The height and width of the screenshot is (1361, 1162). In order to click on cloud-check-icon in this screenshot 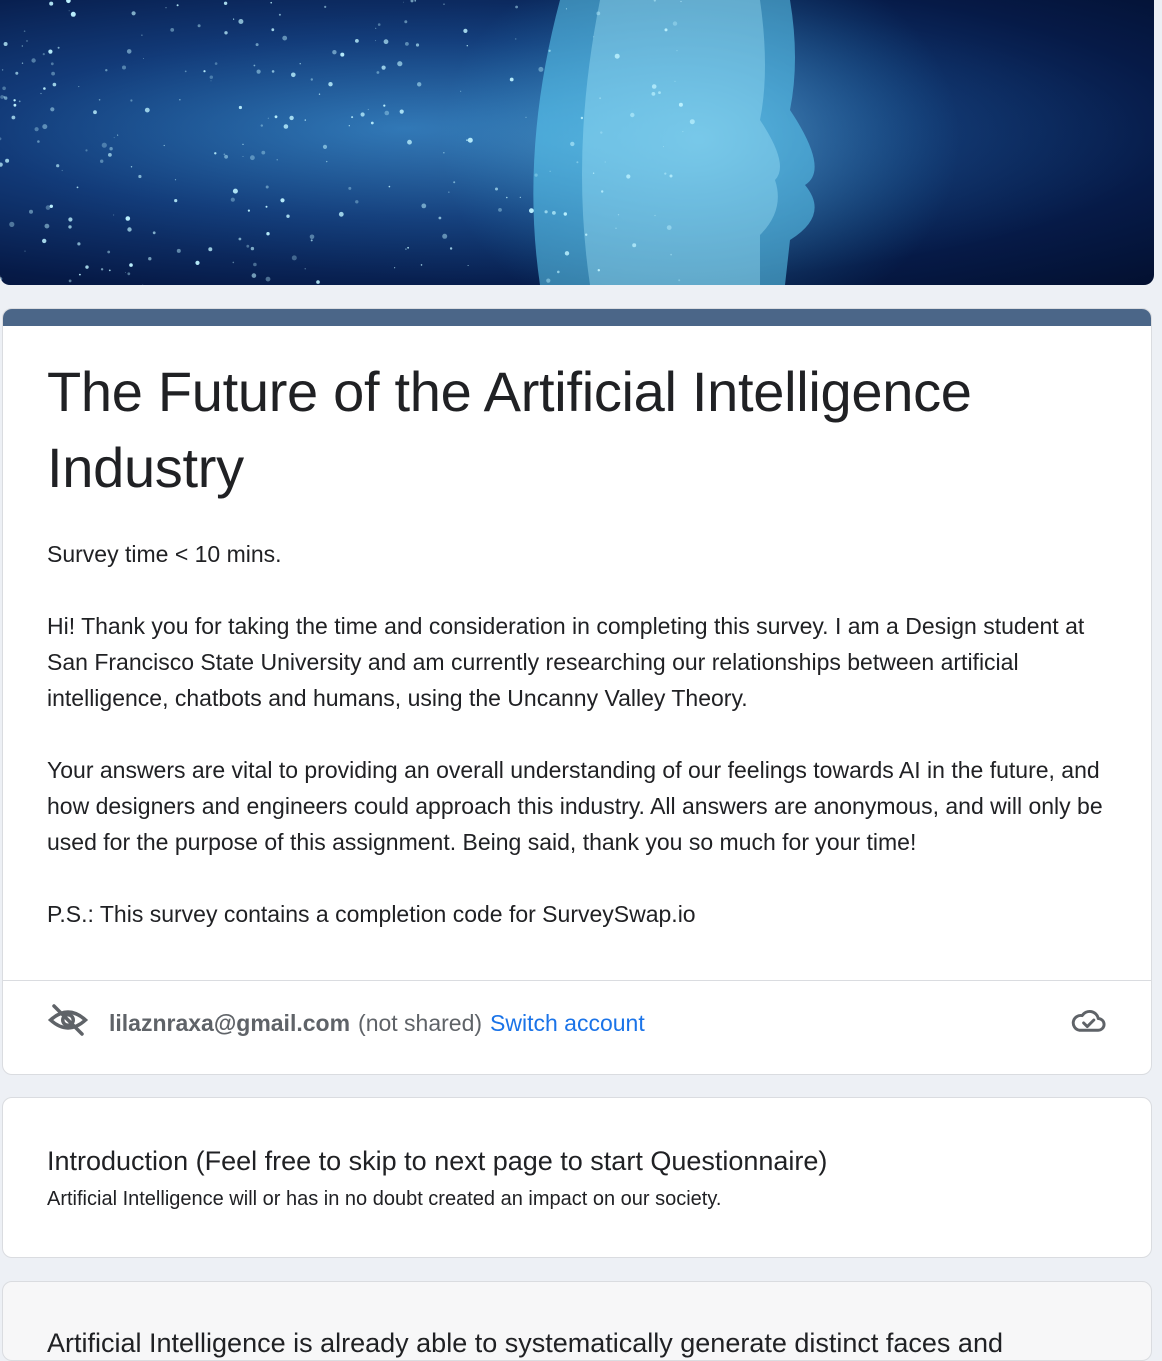, I will do `click(1088, 1023)`.